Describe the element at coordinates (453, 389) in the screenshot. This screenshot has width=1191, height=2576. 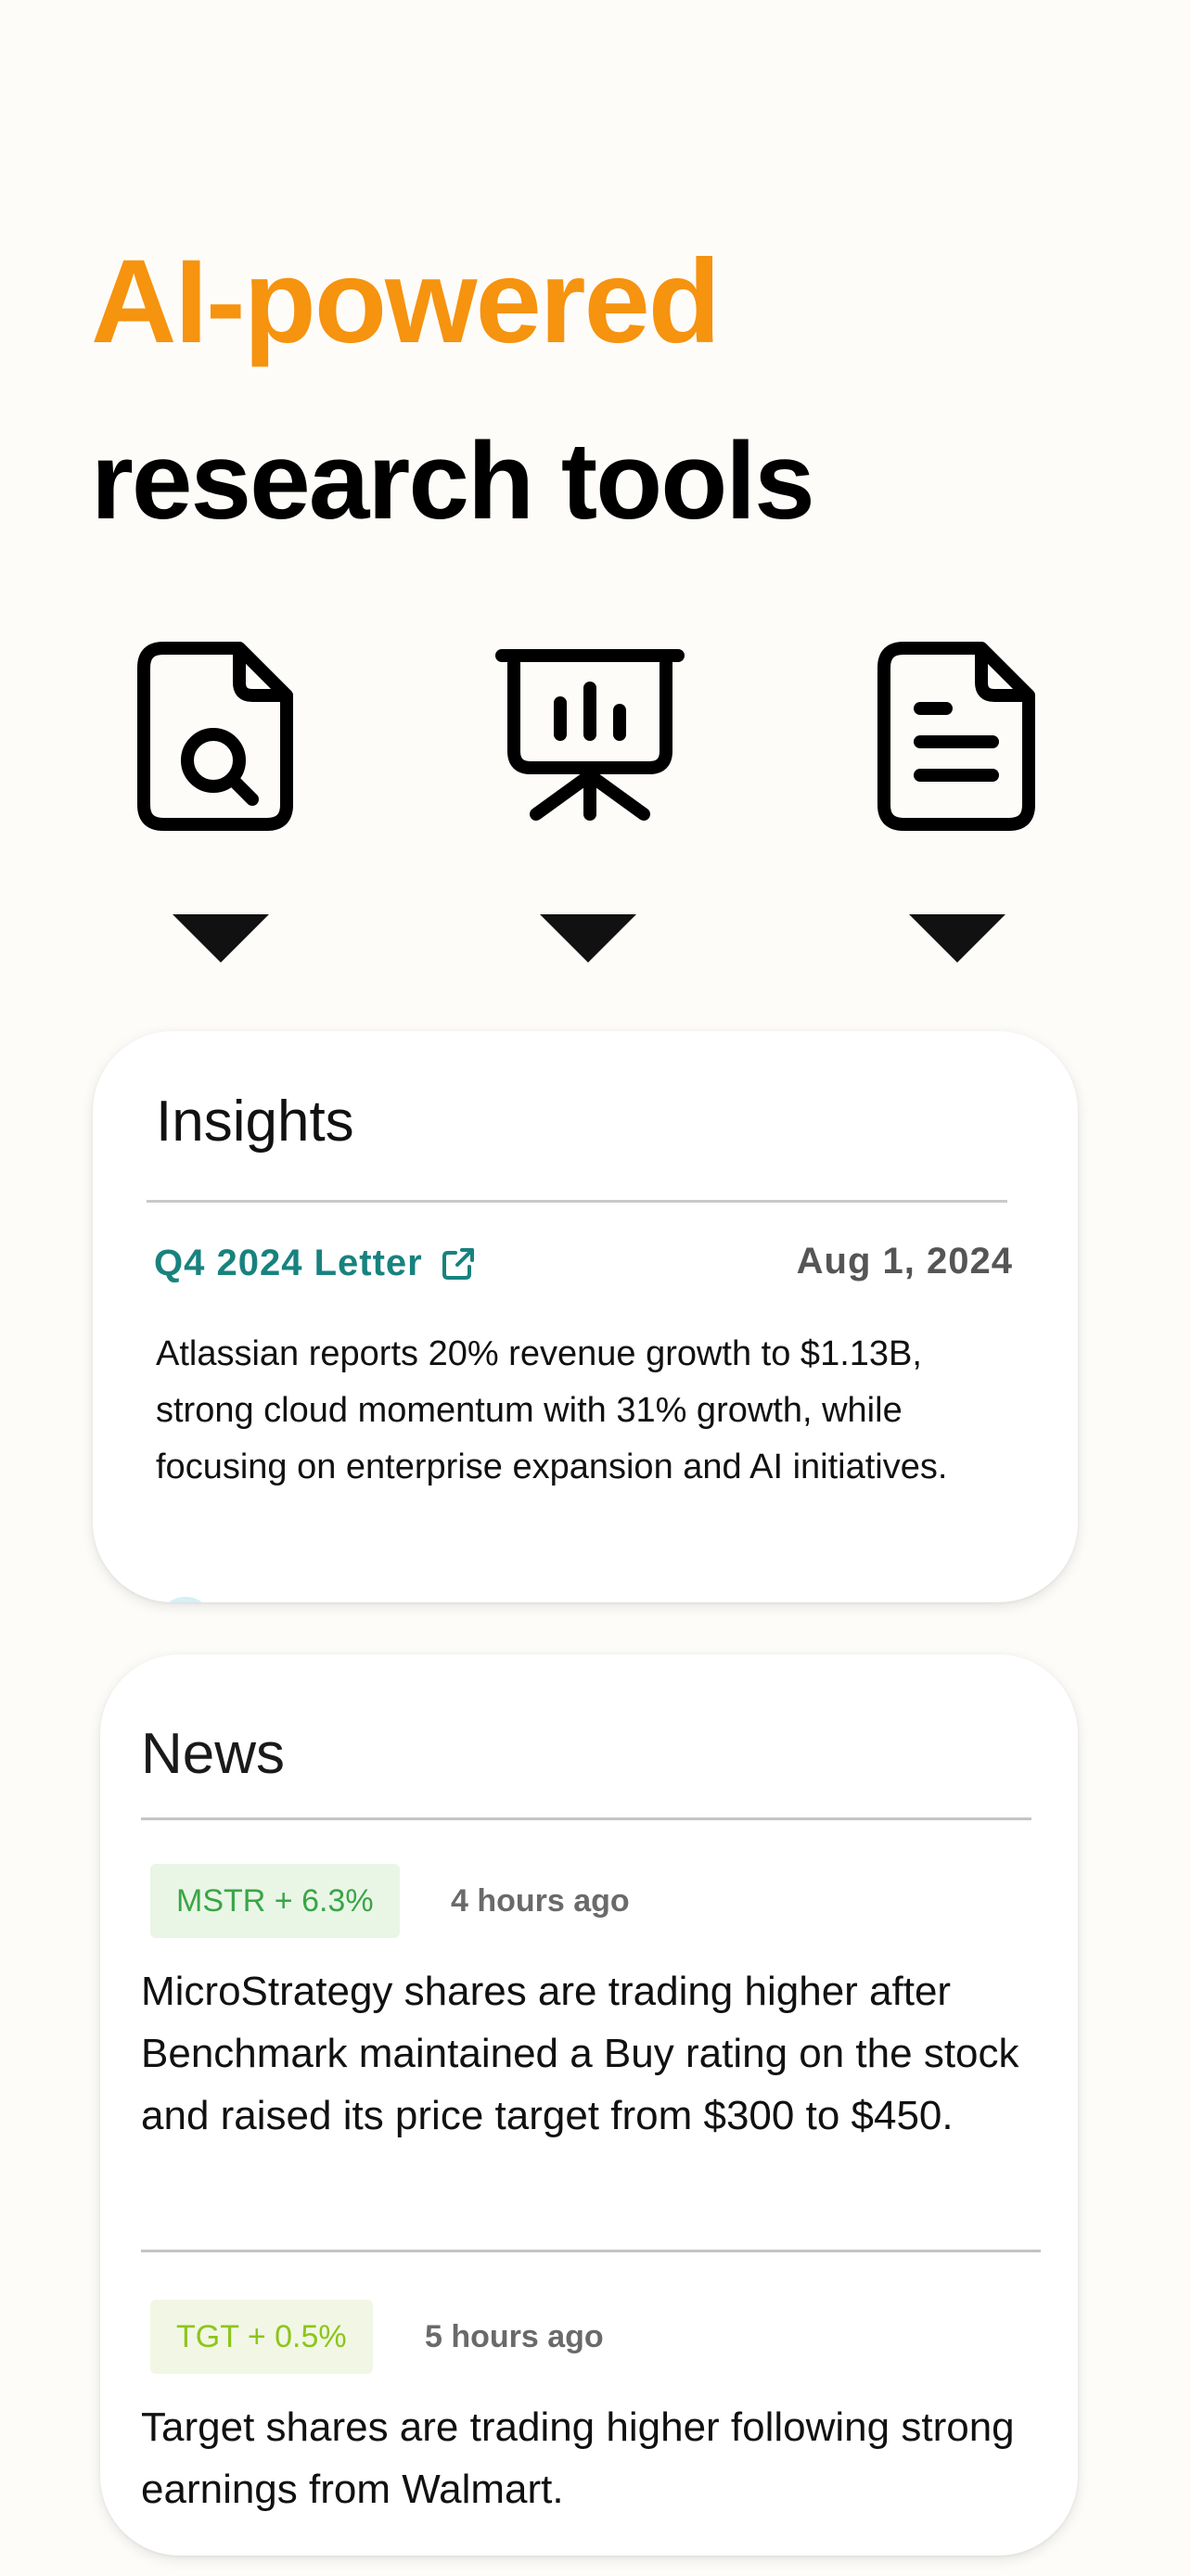
I see `headline: AI-powered research tools` at that location.